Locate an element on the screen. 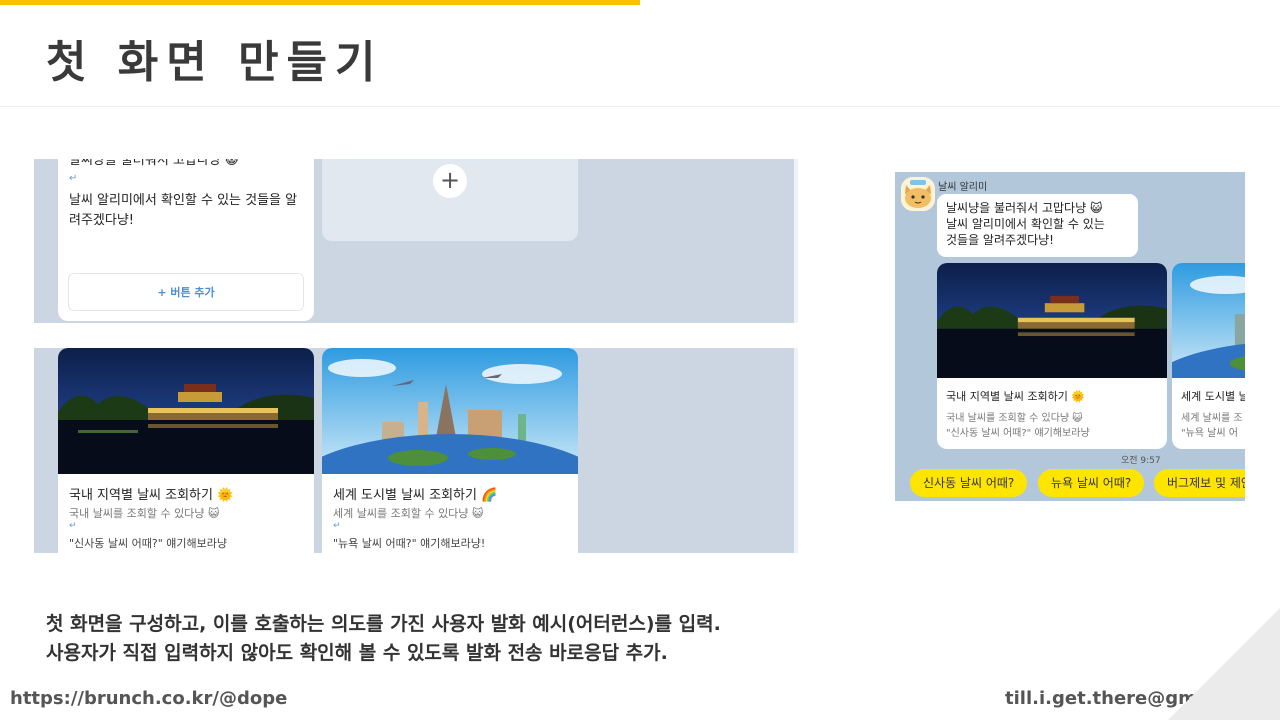 This screenshot has width=1280, height=720. quick-reply-sinsadong: 신사동 날씨 어때? is located at coordinates (969, 483).